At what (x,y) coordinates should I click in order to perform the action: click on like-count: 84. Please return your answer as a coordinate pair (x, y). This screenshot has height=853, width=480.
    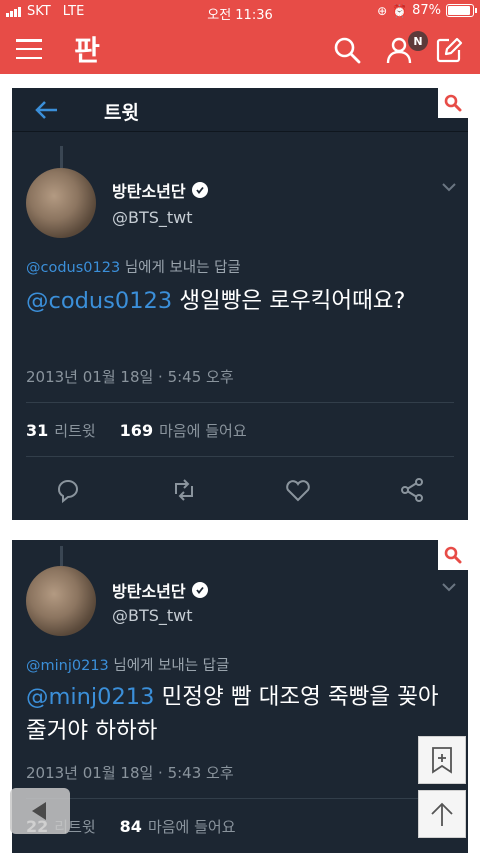
    Looking at the image, I should click on (130, 826).